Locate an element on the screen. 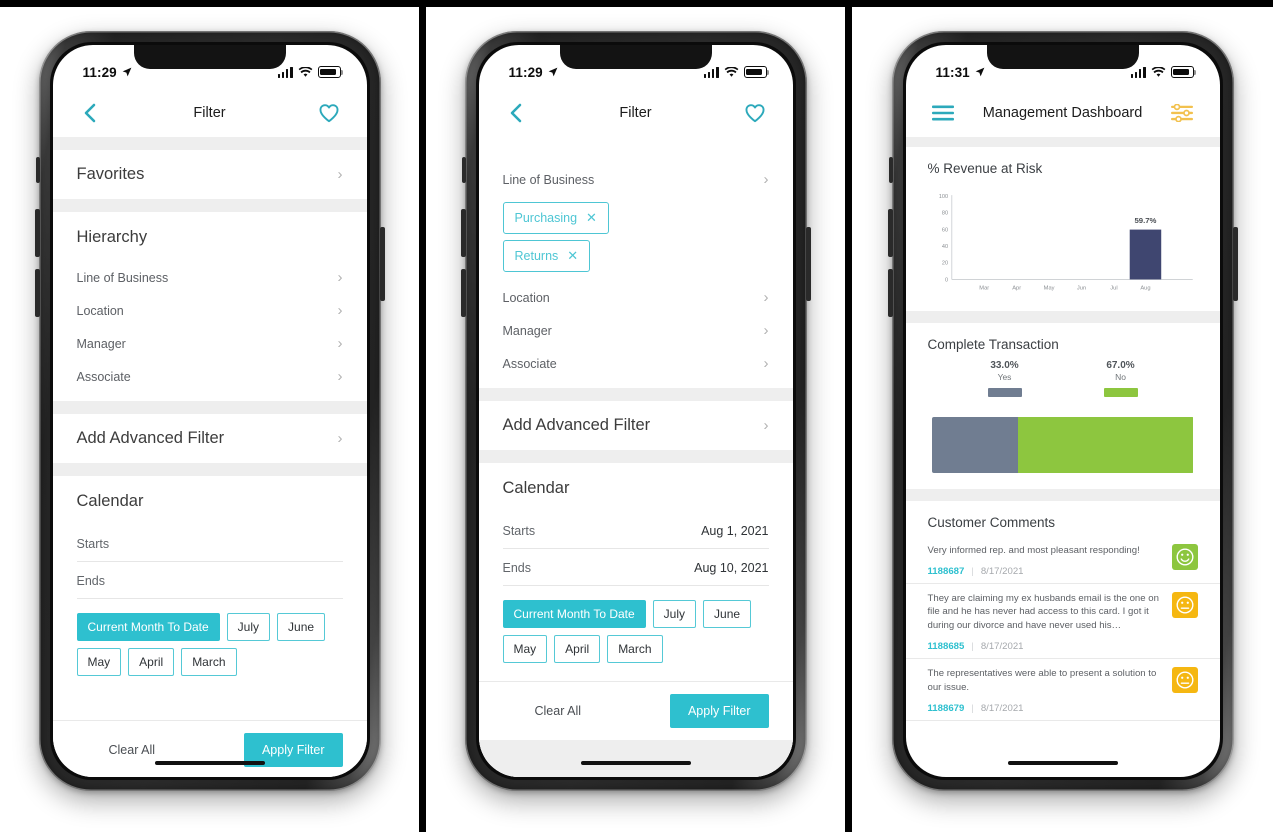 This screenshot has width=1273, height=832. location-arrow-icon is located at coordinates (127, 72).